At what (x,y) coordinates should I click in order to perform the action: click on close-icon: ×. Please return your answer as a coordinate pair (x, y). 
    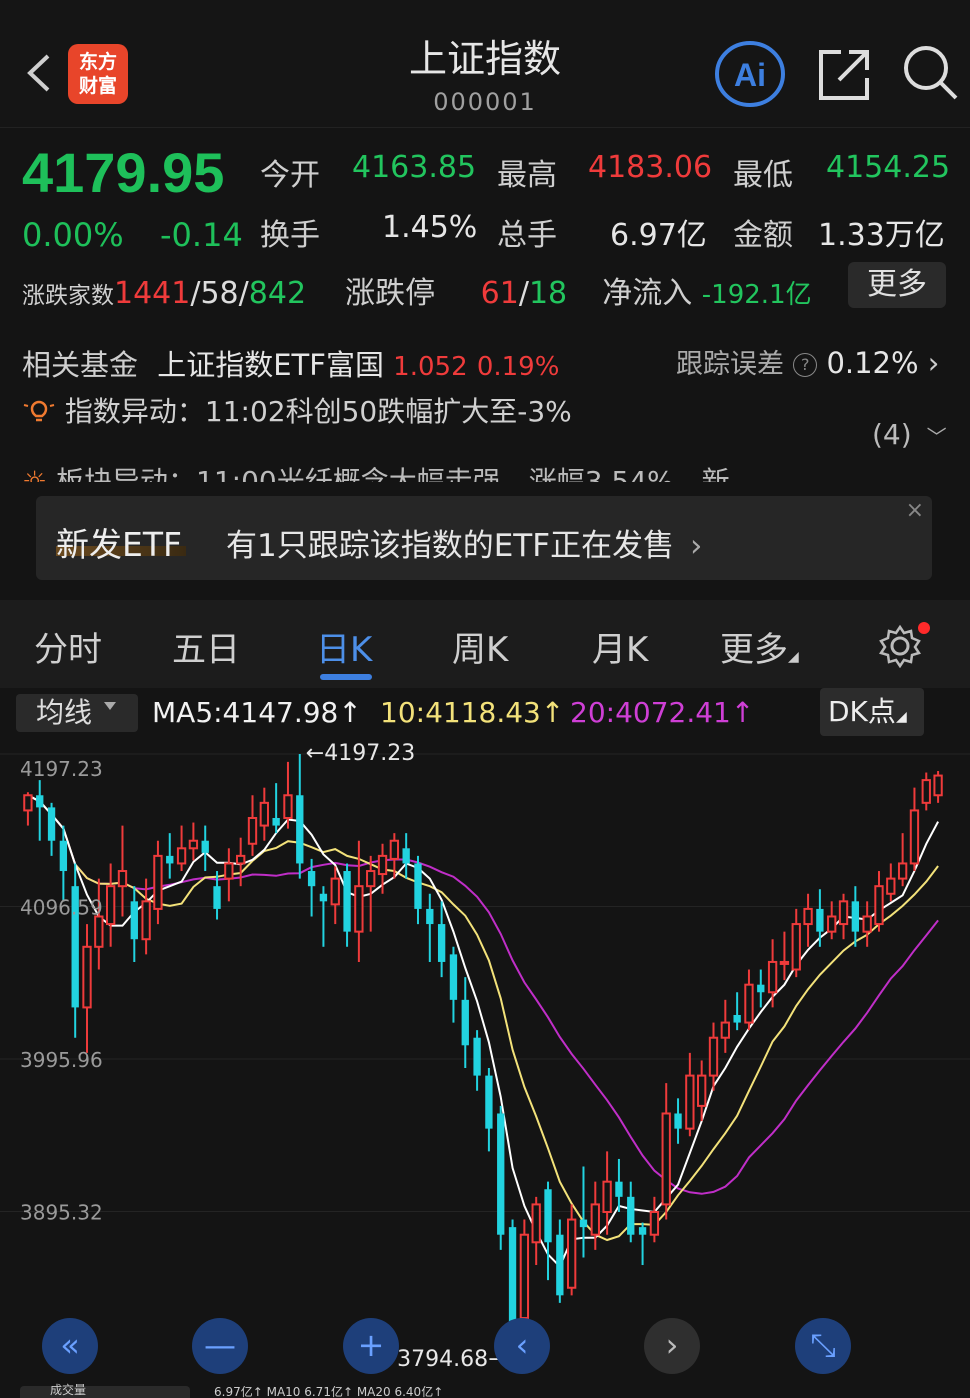
    Looking at the image, I should click on (915, 510).